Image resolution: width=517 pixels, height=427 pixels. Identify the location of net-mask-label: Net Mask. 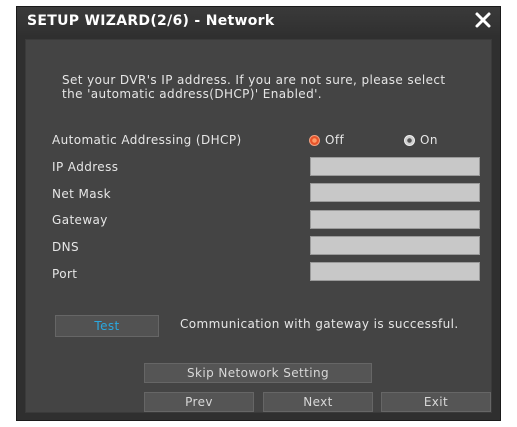
(81, 194).